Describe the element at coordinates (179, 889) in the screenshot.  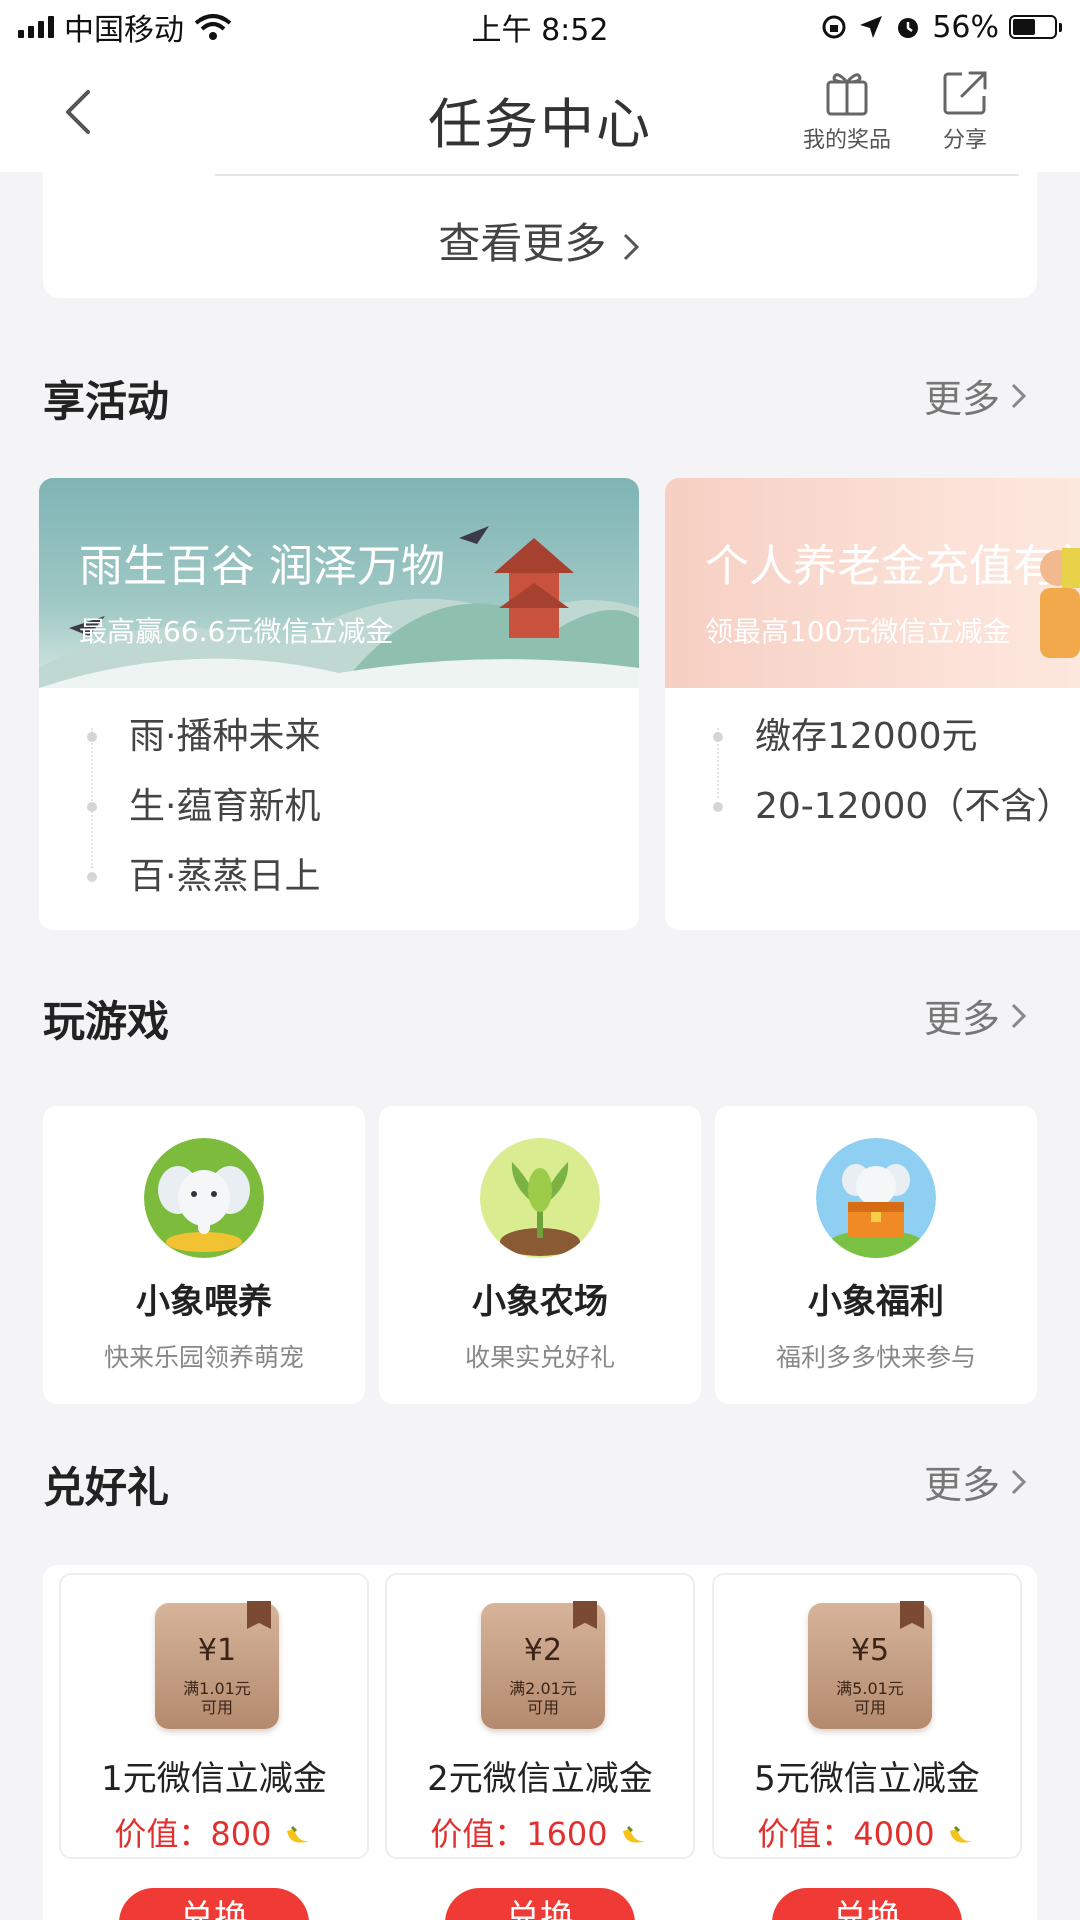
I see `activity-item: 百·蒸蒸日上` at that location.